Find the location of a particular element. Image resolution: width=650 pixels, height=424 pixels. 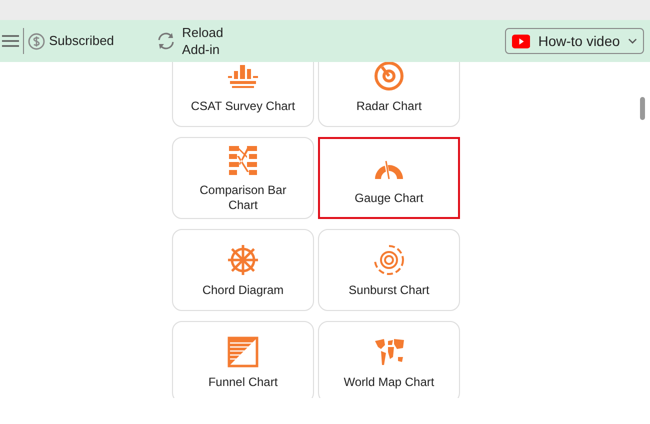

subscription-status: Subscribed is located at coordinates (81, 41).